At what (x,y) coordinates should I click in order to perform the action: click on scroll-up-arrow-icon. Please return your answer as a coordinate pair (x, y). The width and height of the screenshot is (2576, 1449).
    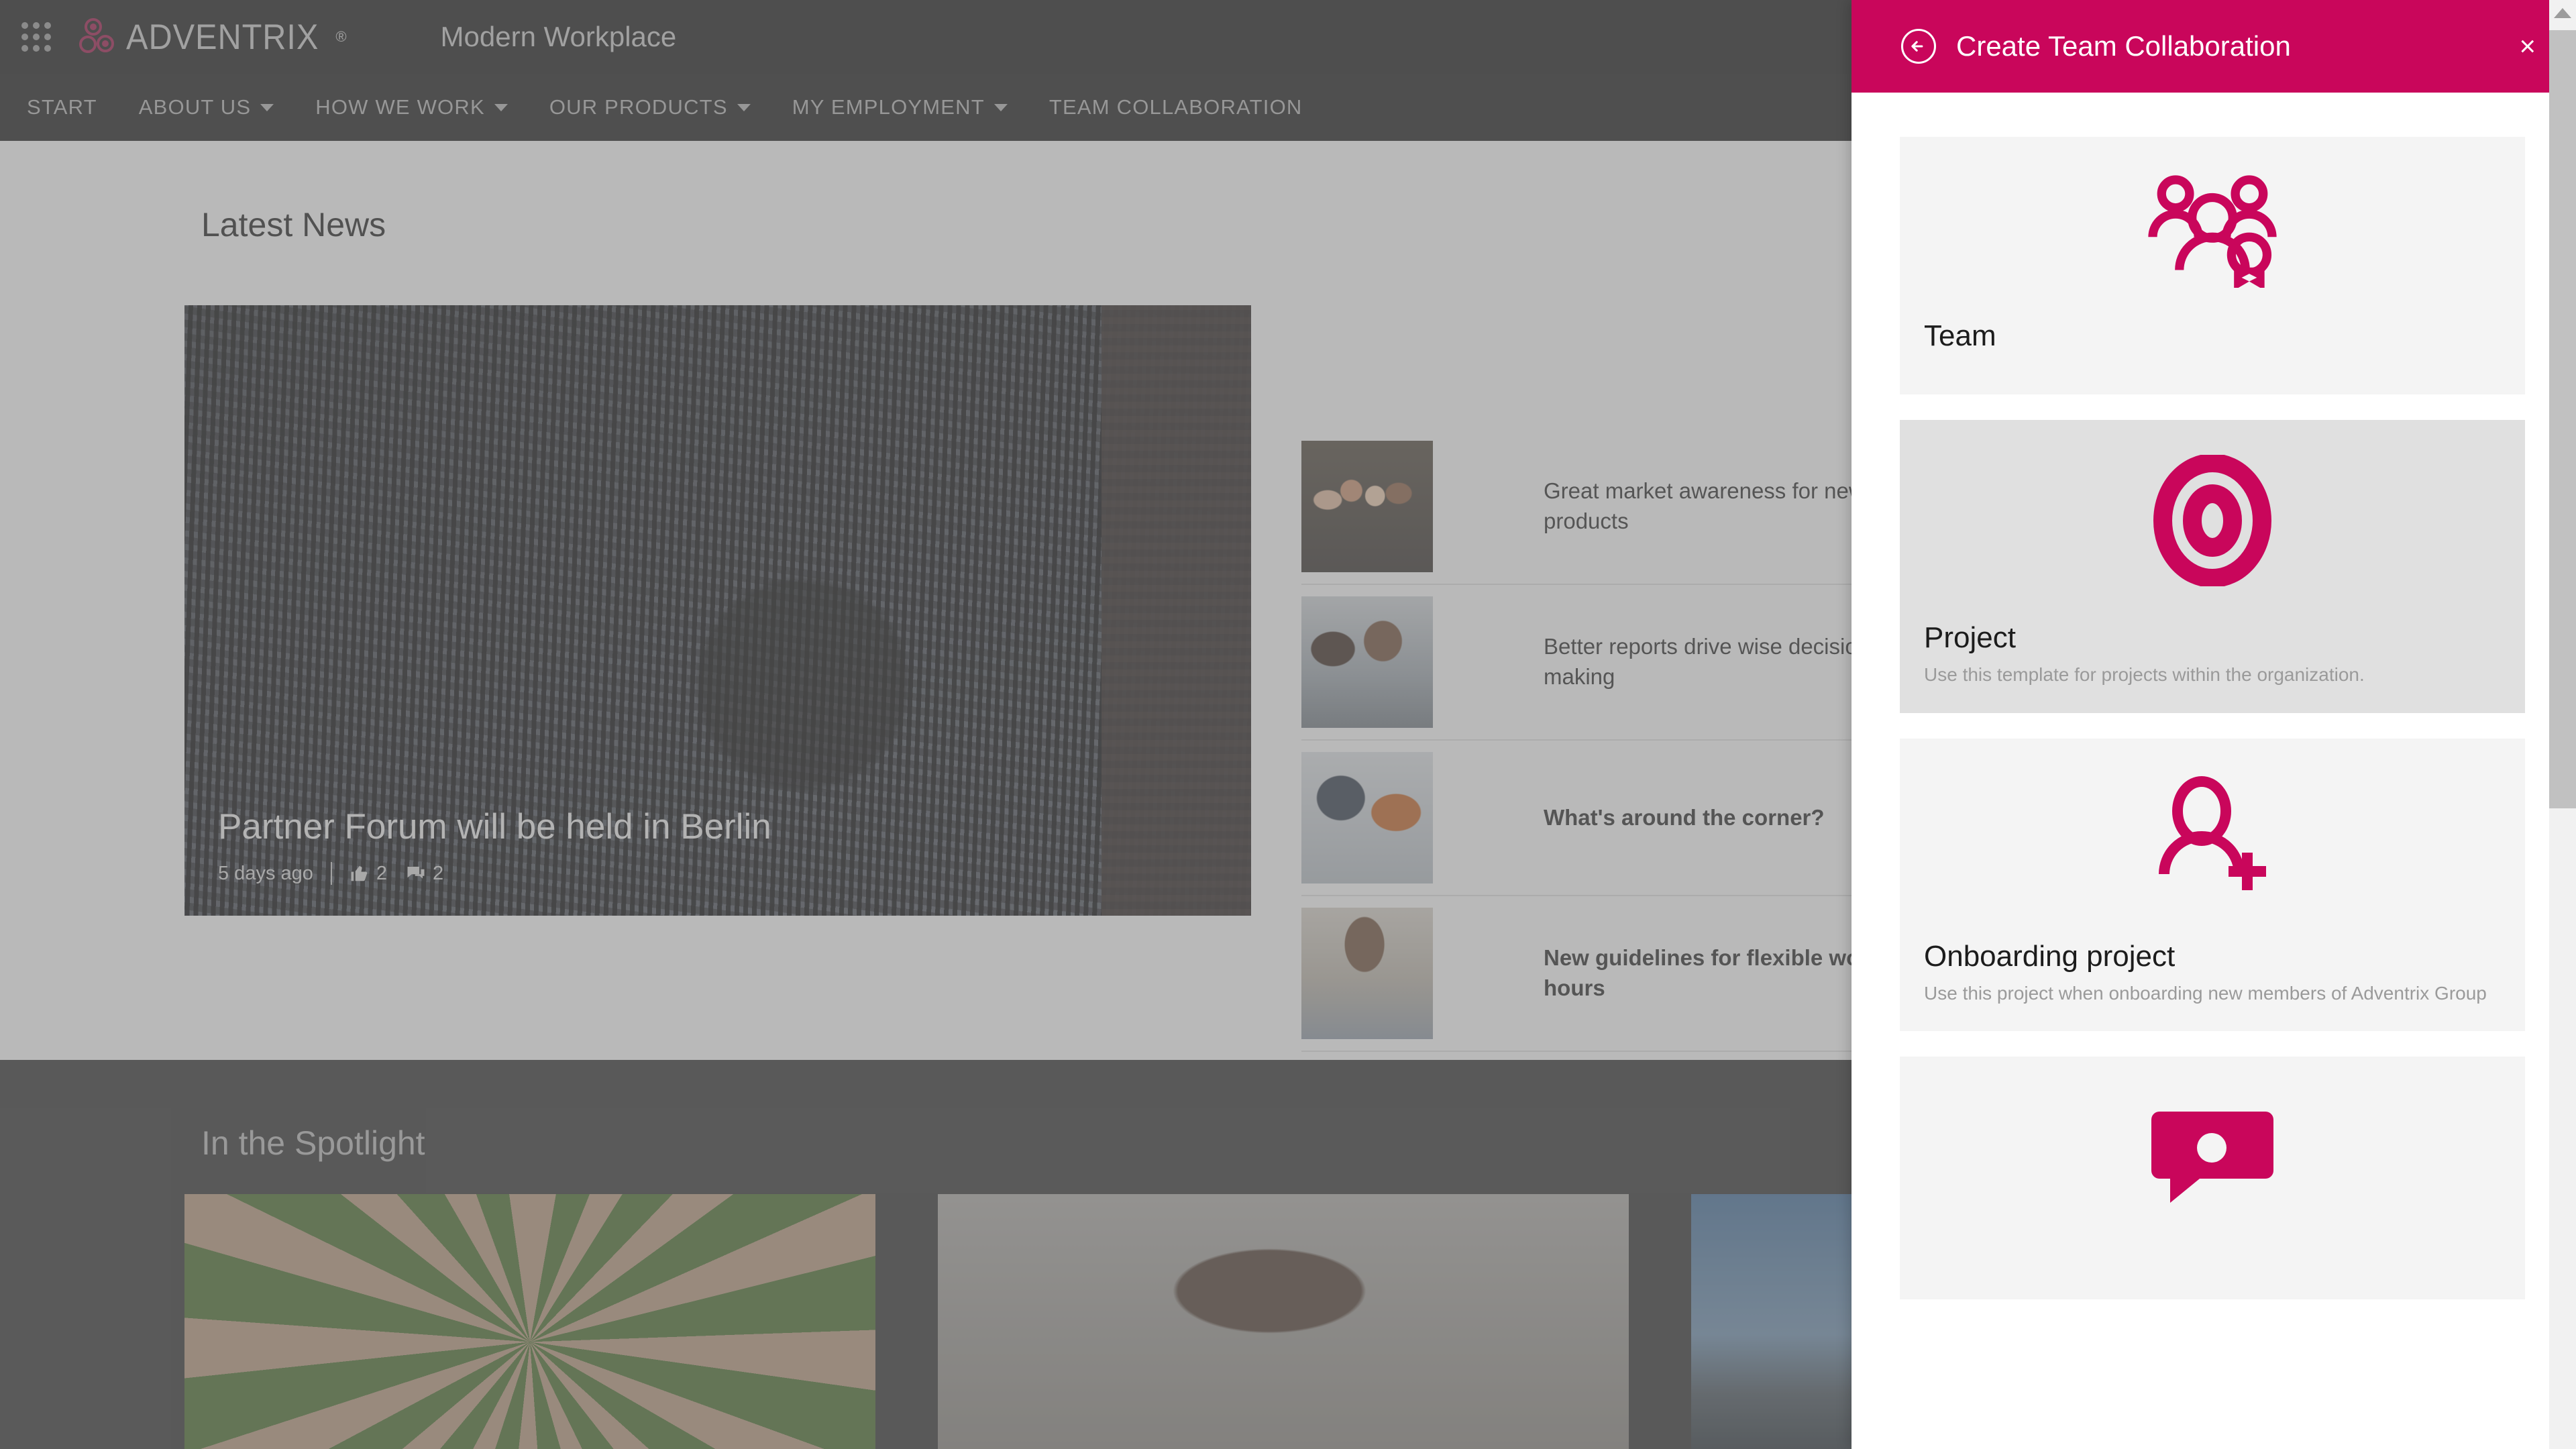
    Looking at the image, I should click on (2562, 13).